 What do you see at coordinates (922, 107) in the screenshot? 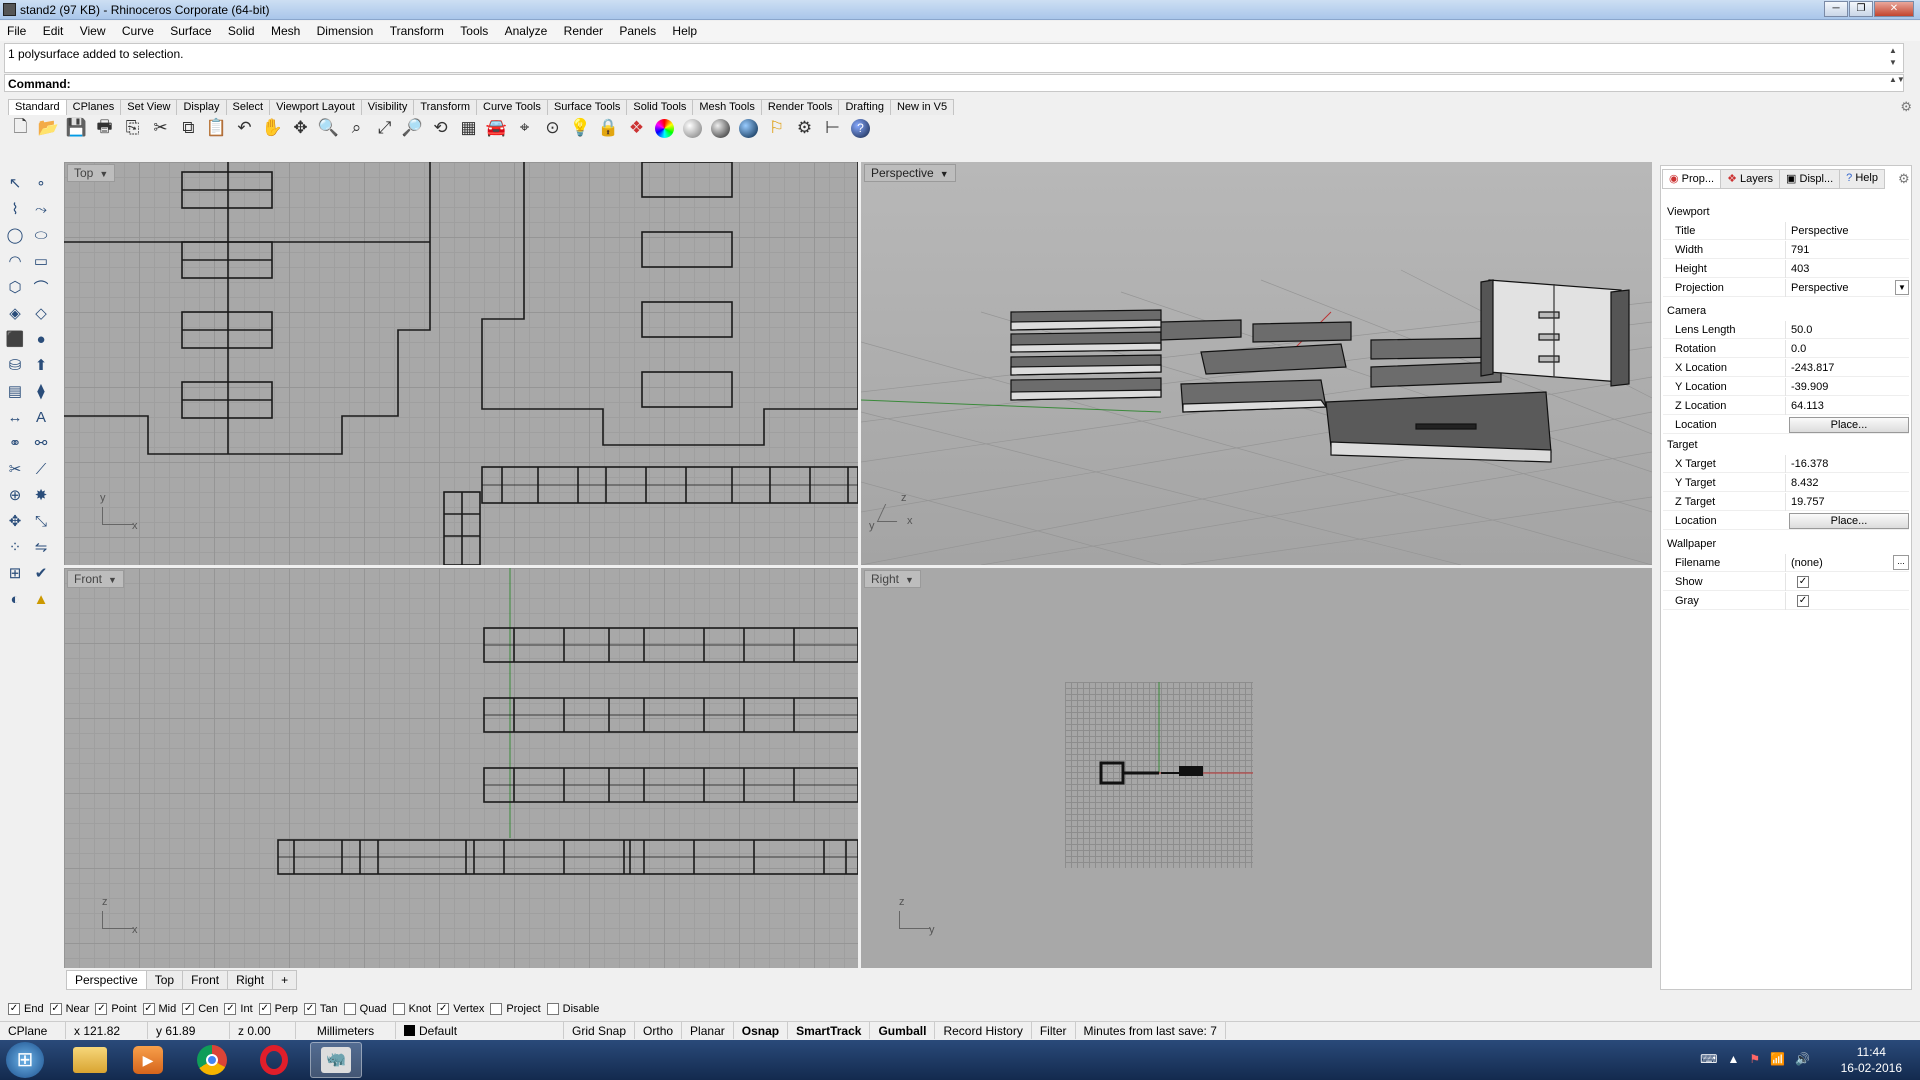
I see `tab-new-in-v5: New in V5` at bounding box center [922, 107].